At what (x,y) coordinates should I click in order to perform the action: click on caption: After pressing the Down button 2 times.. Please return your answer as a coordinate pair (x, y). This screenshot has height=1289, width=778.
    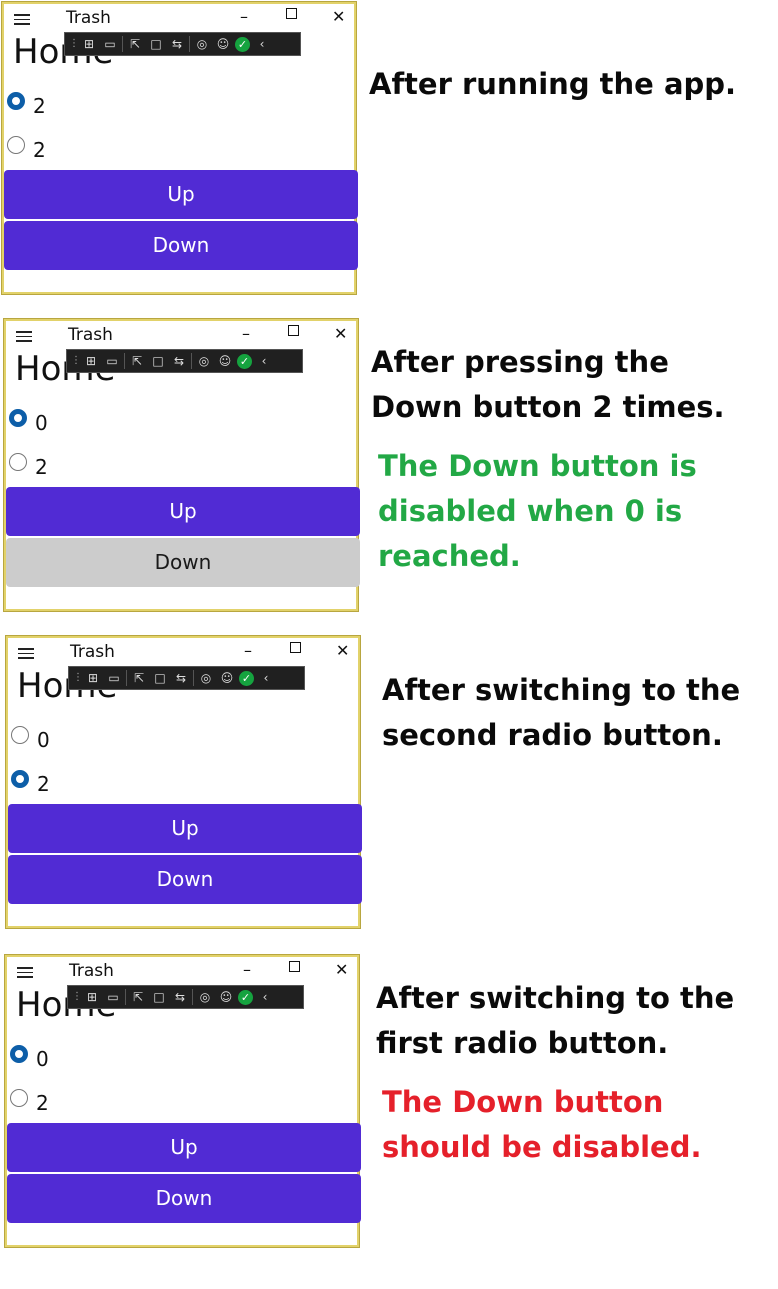
    Looking at the image, I should click on (548, 384).